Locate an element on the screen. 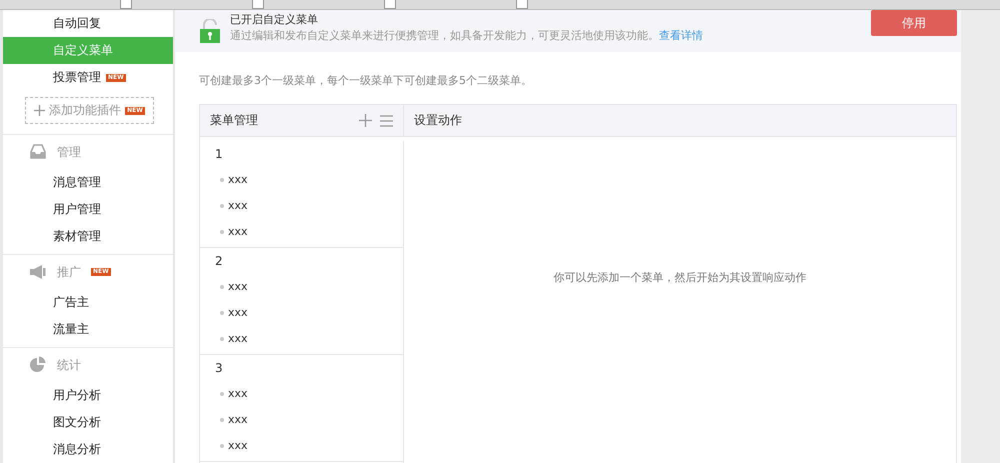  disable-button: 停用 is located at coordinates (914, 23).